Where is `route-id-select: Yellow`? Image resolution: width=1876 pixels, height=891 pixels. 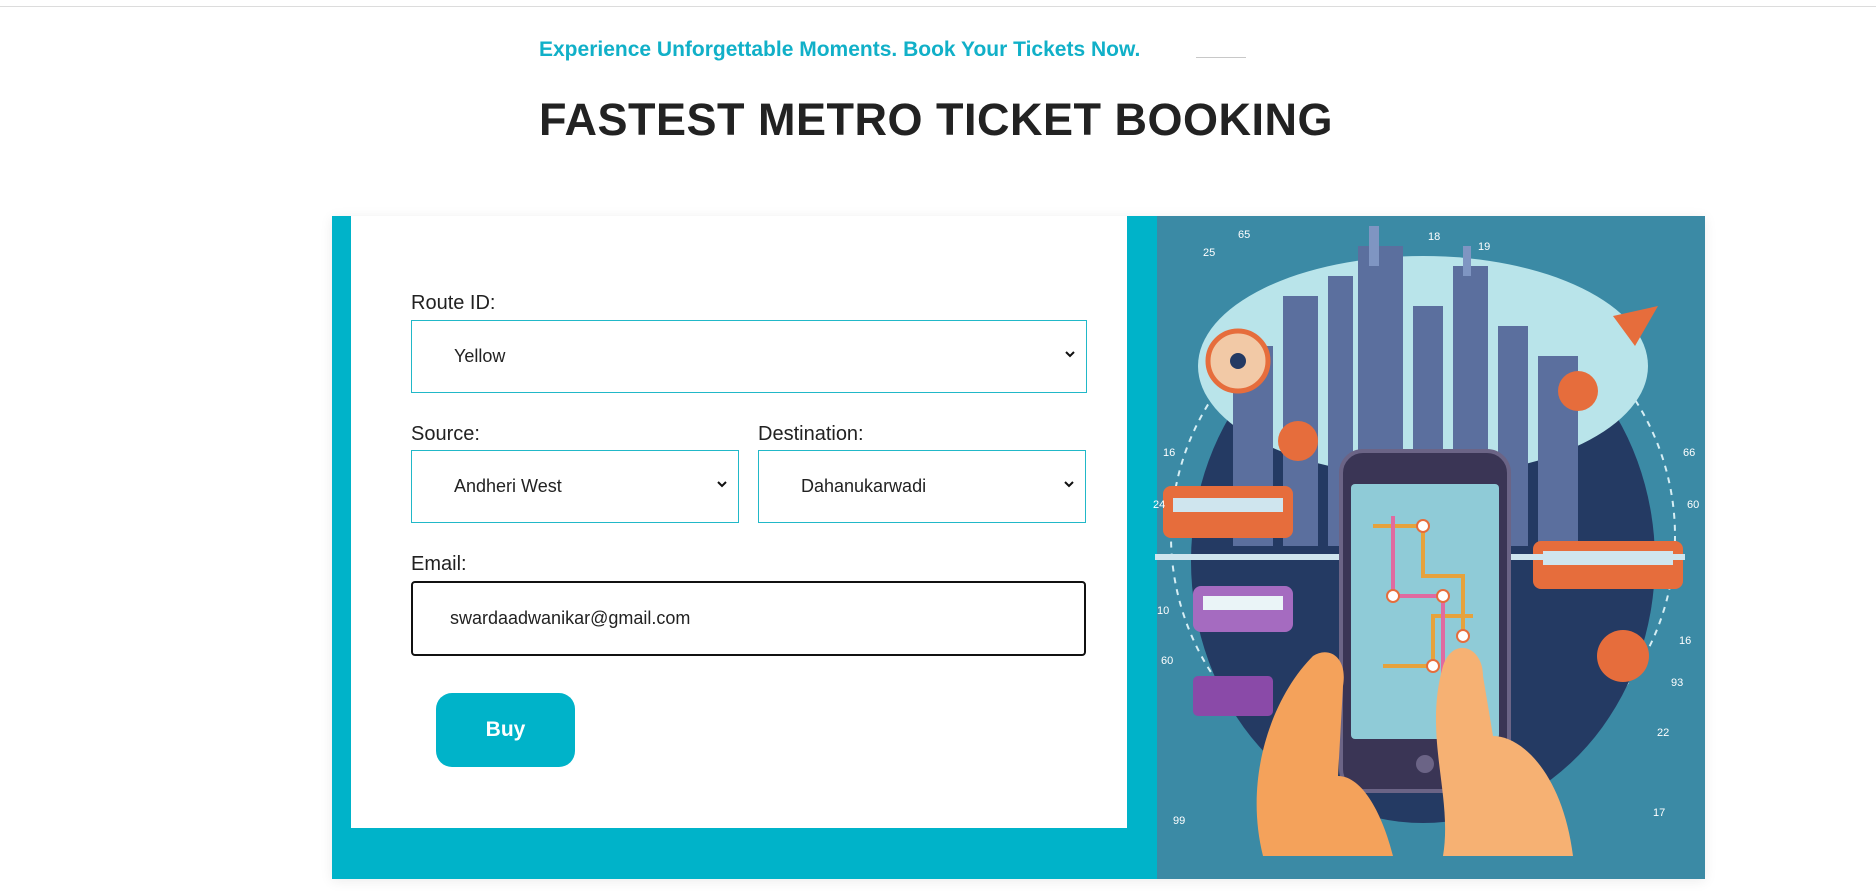
route-id-select: Yellow is located at coordinates (749, 356).